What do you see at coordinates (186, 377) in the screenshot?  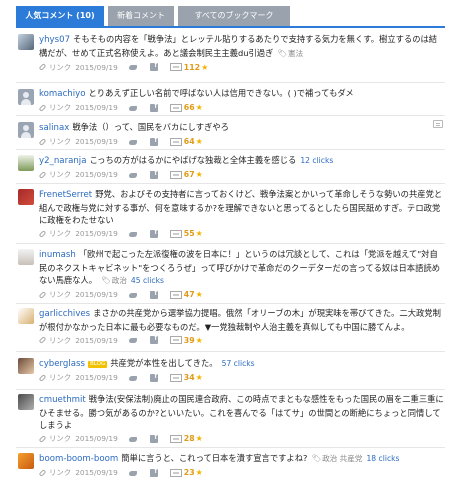 I see `star-count: 34 ★` at bounding box center [186, 377].